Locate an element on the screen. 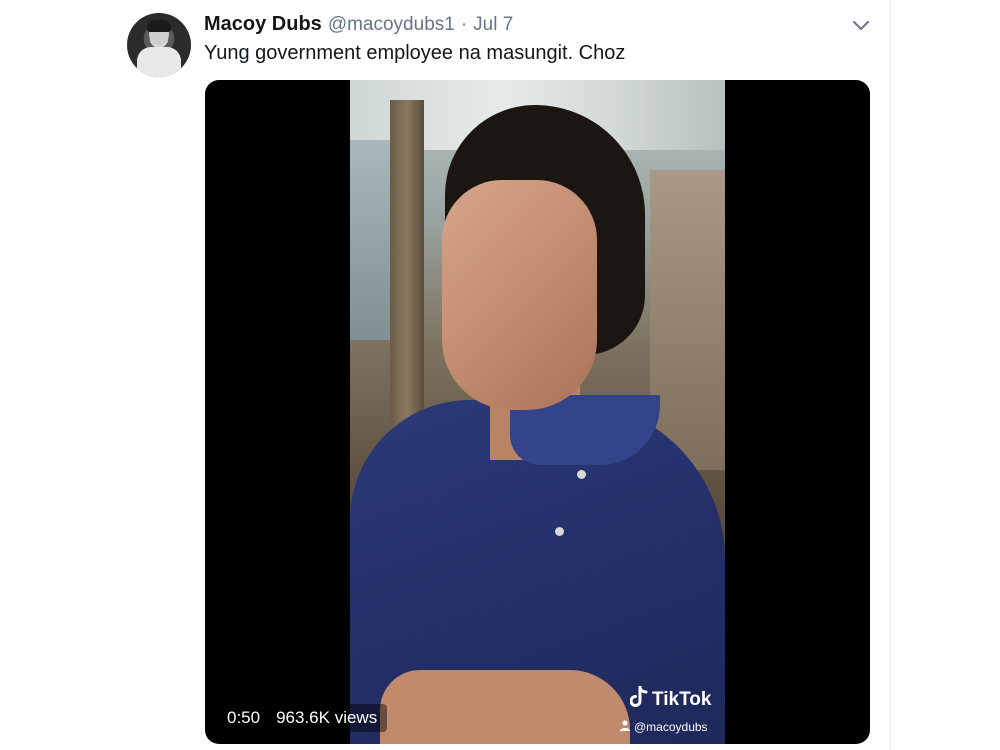 The image size is (1000, 750). tweet-header: Macoy Dubs @macoydubs1 · Jul 7 is located at coordinates (358, 26).